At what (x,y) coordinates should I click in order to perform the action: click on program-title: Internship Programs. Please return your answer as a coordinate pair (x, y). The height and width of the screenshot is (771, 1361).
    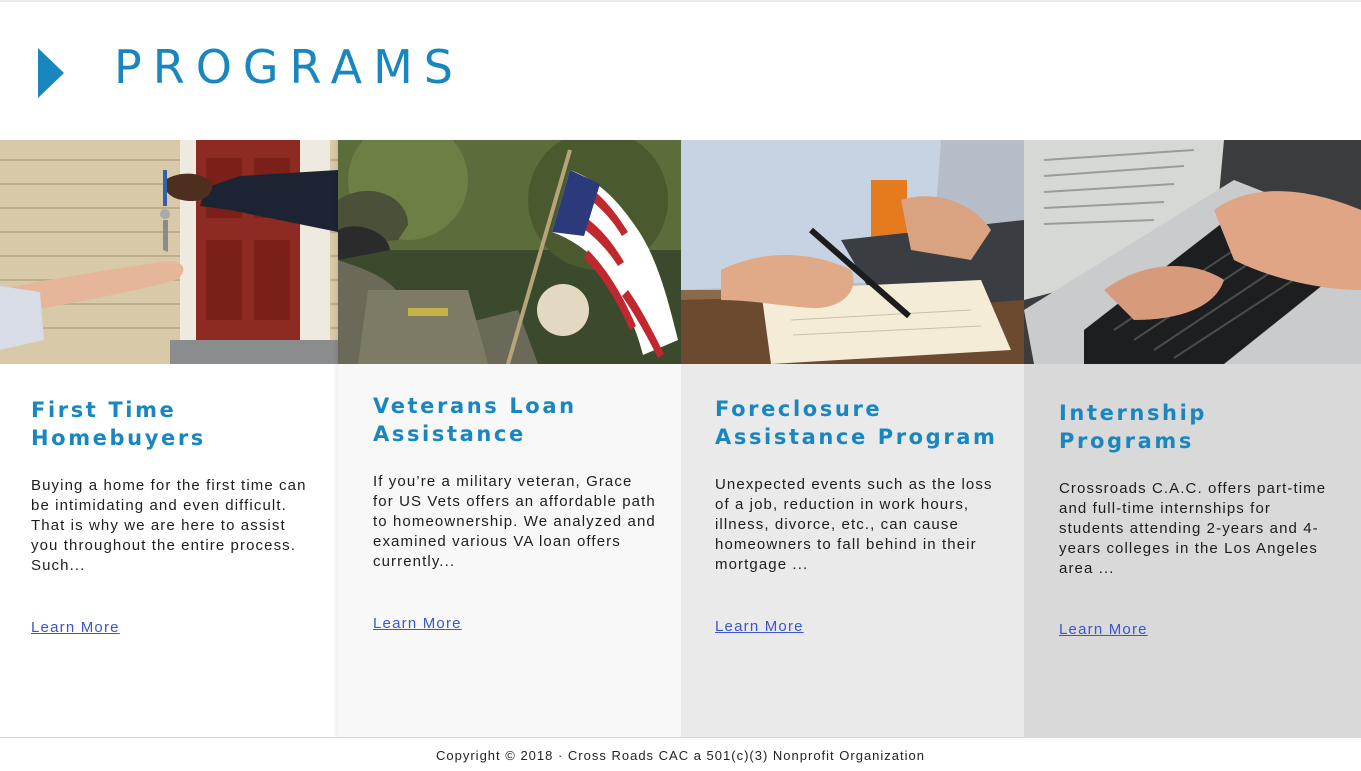
    Looking at the image, I should click on (1133, 427).